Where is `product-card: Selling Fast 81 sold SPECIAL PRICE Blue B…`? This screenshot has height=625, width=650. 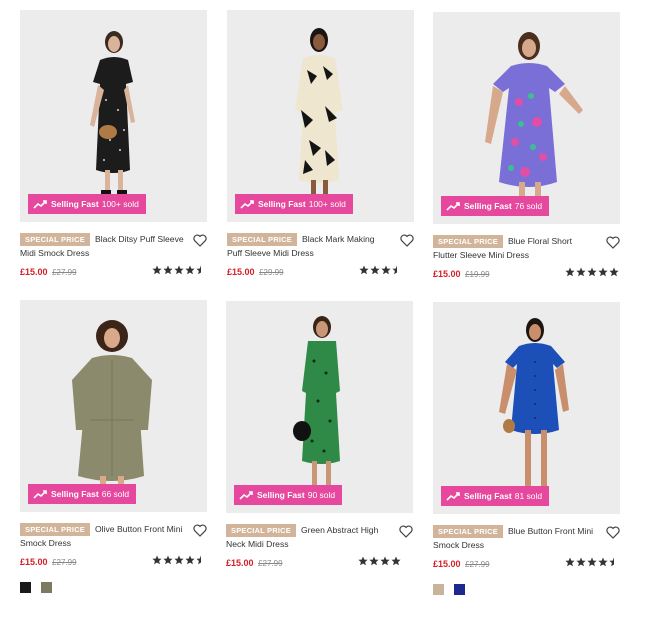
product-card: Selling Fast 81 sold SPECIAL PRICE Blue B… is located at coordinates (526, 448).